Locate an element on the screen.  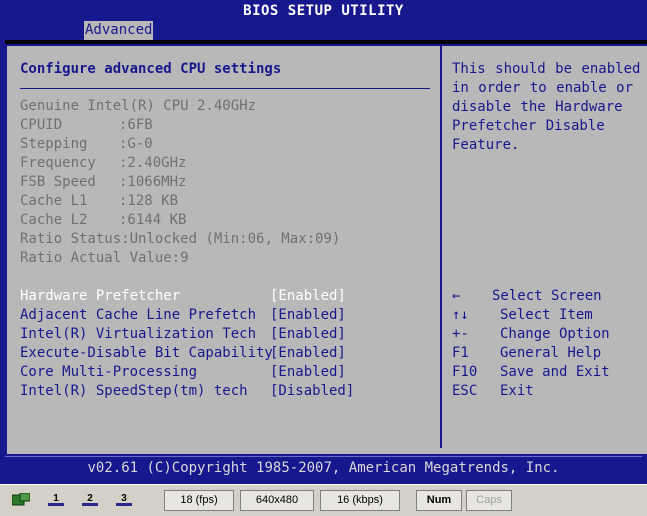
title-bar: BIOS SETUP UTILITY is located at coordinates (323, 10).